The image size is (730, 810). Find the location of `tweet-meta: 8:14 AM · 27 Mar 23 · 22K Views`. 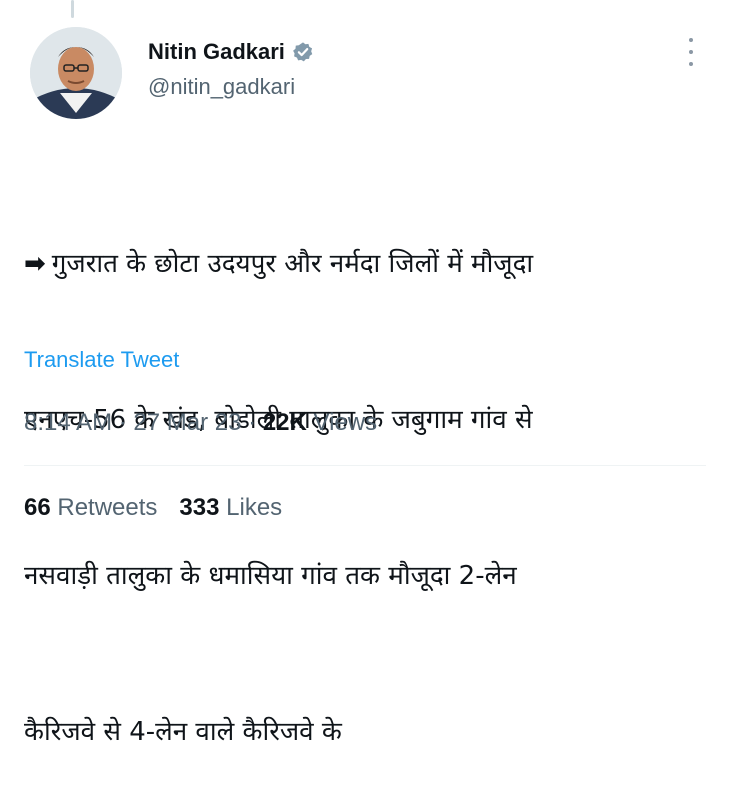

tweet-meta: 8:14 AM · 27 Mar 23 · 22K Views is located at coordinates (200, 423).